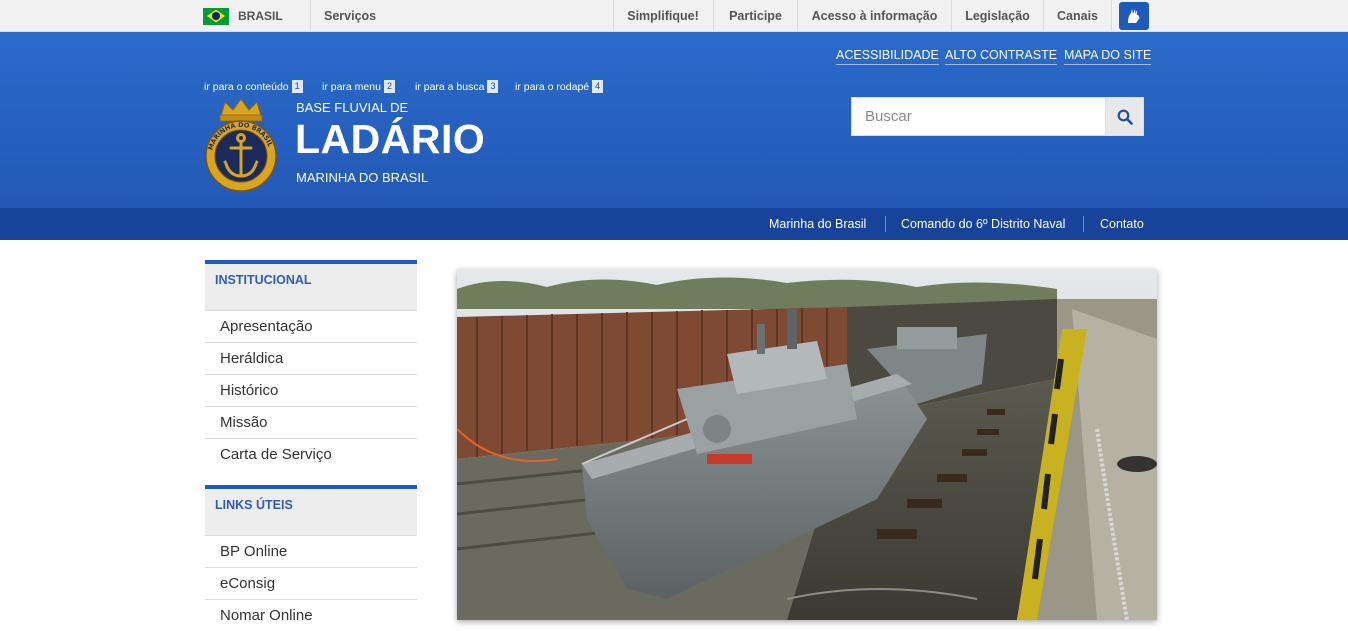 This screenshot has height=631, width=1348. What do you see at coordinates (1122, 224) in the screenshot?
I see `nav-contato: Contato` at bounding box center [1122, 224].